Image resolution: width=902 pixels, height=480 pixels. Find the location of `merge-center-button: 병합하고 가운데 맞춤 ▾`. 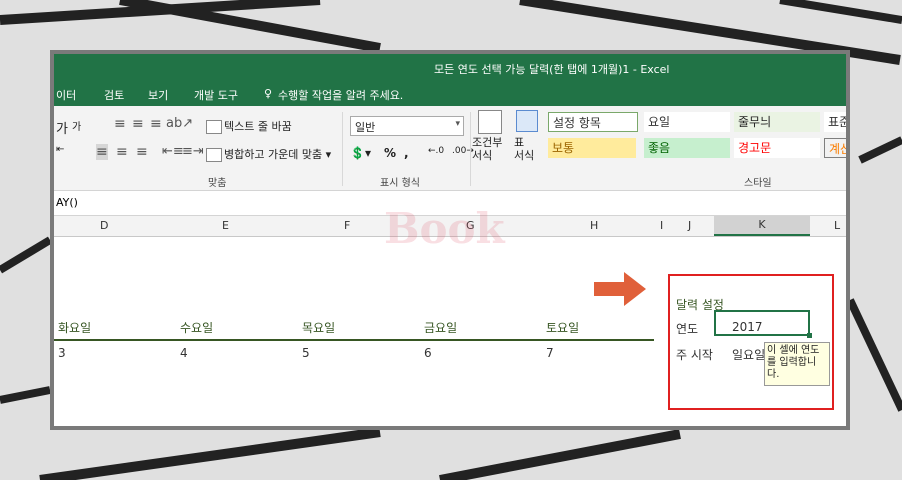

merge-center-button: 병합하고 가운데 맞춤 ▾ is located at coordinates (268, 154).